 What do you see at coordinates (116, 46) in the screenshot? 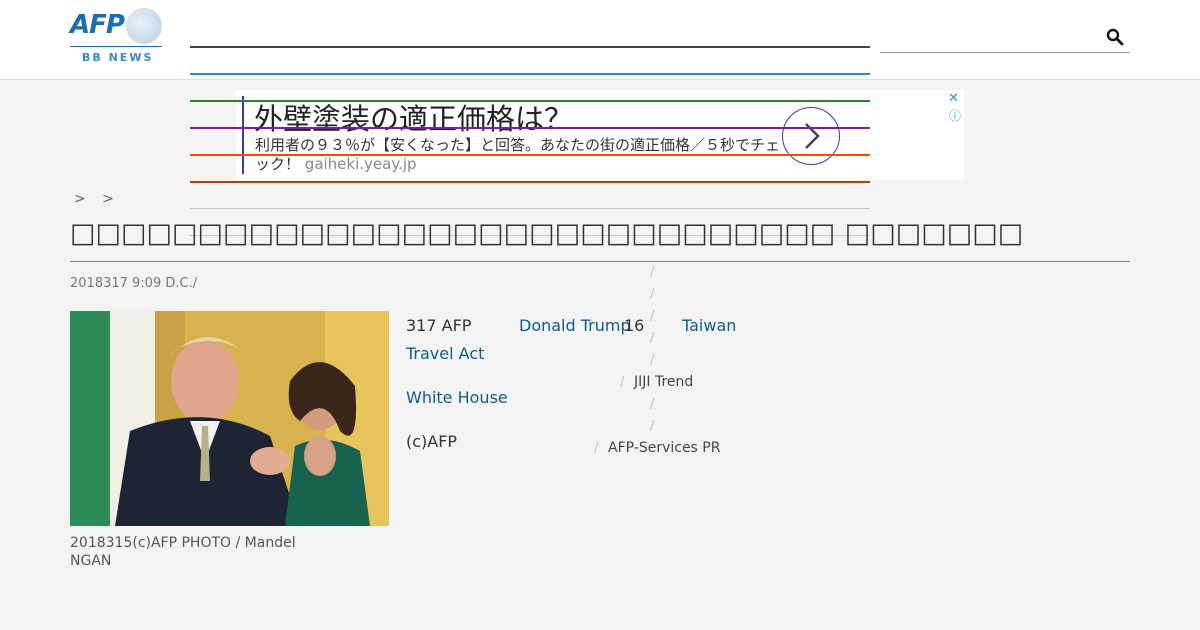
I see `logo-divider` at bounding box center [116, 46].